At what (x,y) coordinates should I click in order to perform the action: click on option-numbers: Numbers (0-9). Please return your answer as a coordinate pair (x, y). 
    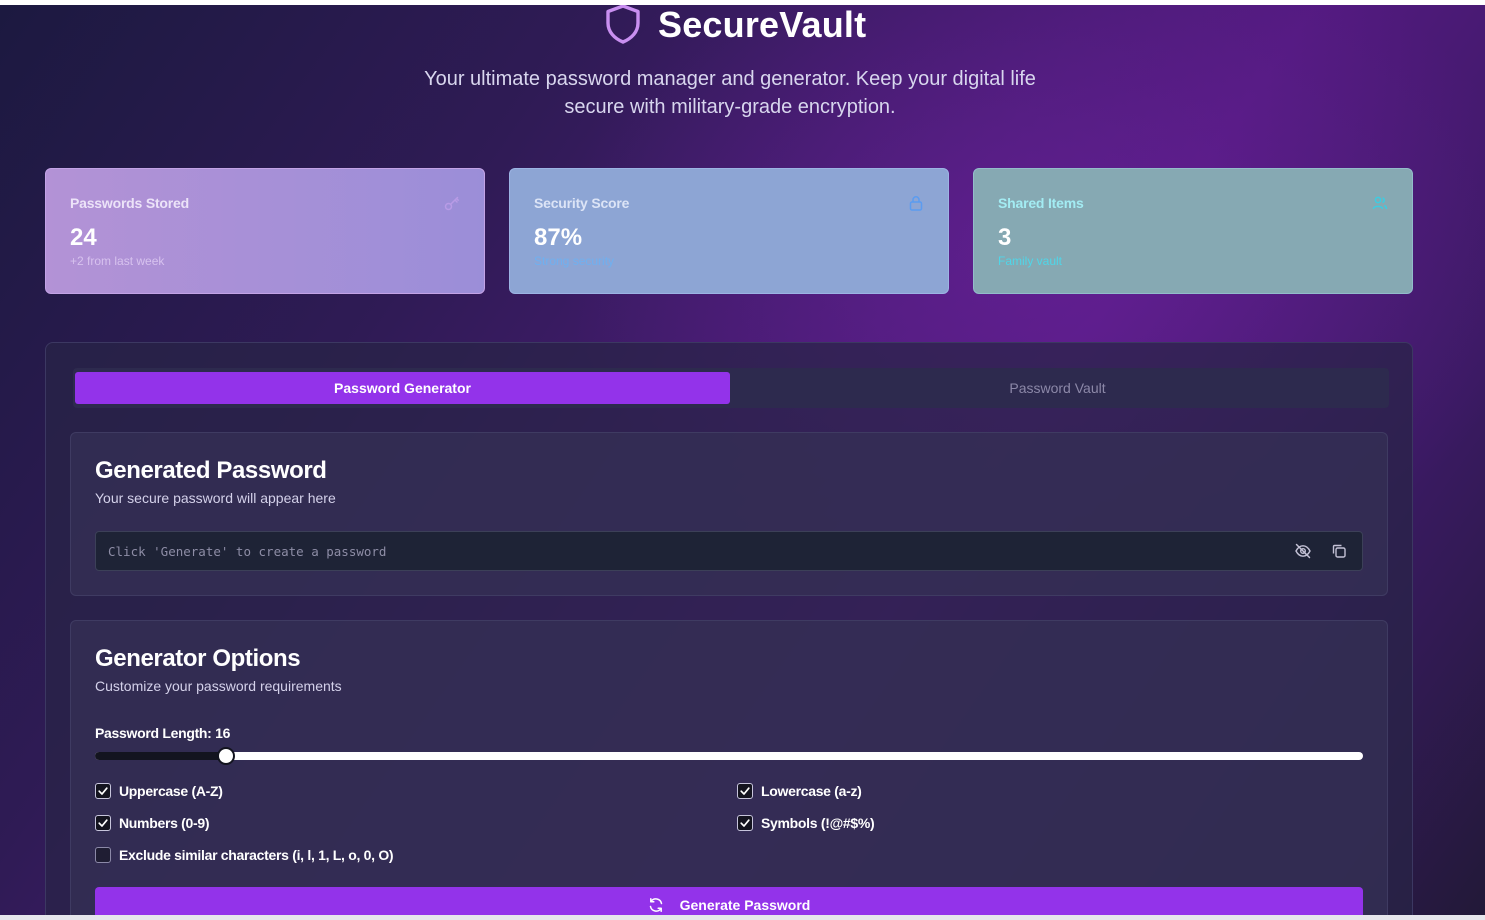
    Looking at the image, I should click on (152, 823).